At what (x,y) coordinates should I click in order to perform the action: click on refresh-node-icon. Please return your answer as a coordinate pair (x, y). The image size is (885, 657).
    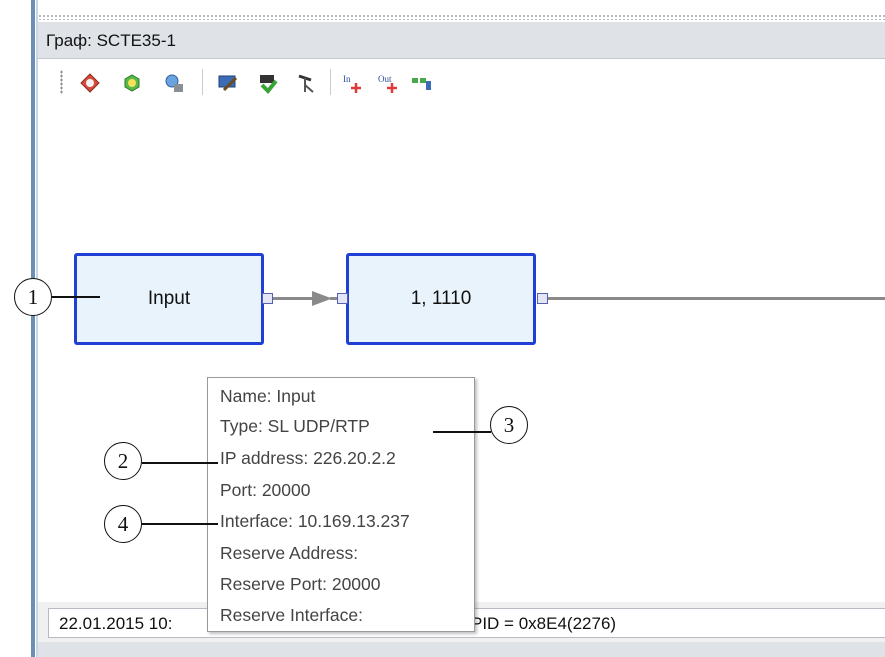
    Looking at the image, I should click on (132, 83).